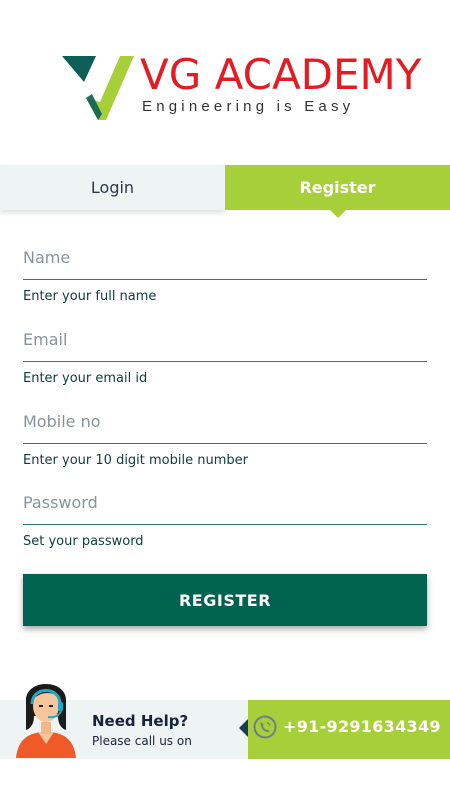 Image resolution: width=450 pixels, height=800 pixels. I want to click on logo-mark-icon, so click(98, 88).